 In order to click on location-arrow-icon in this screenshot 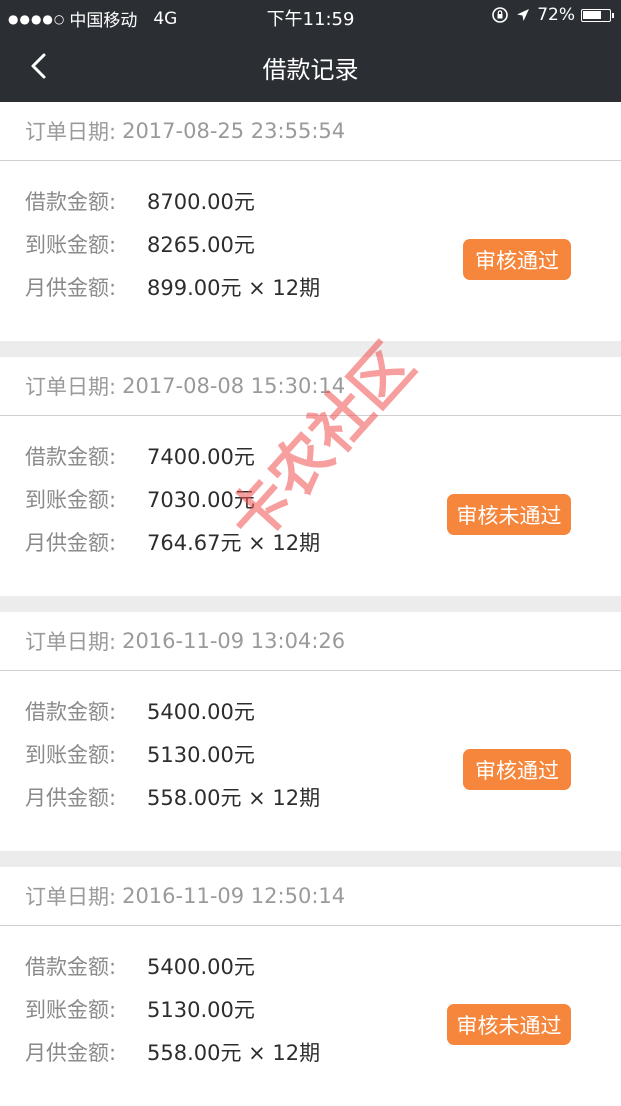, I will do `click(523, 15)`.